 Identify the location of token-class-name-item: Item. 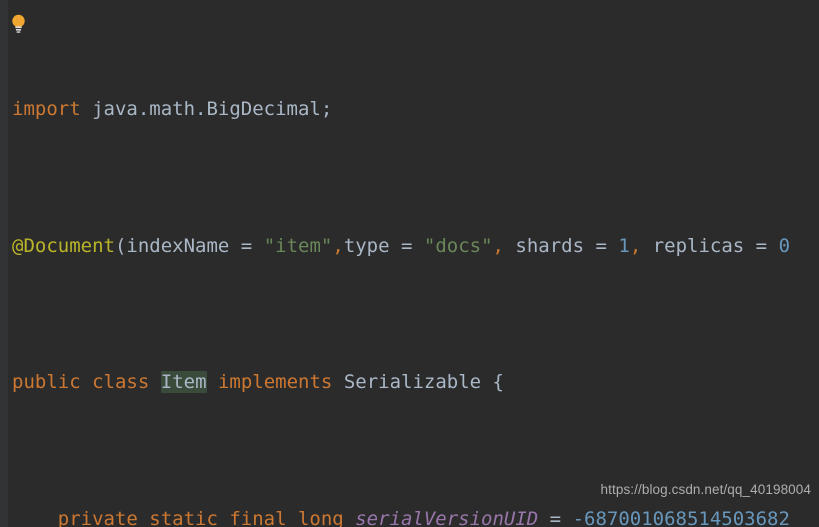
(183, 382).